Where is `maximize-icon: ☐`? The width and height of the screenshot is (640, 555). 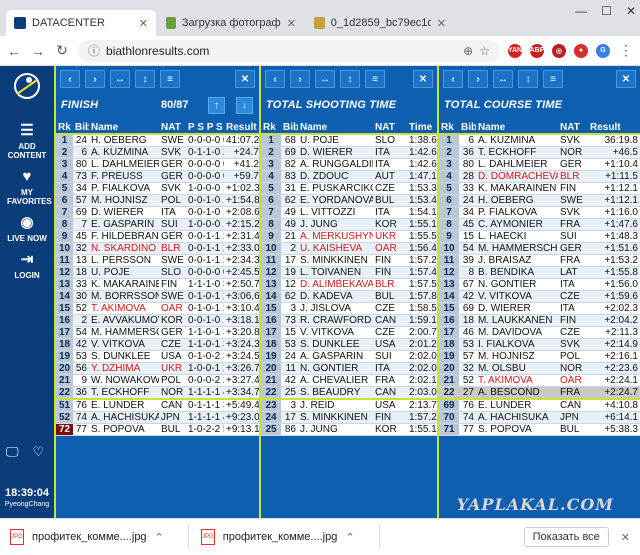 maximize-icon: ☐ is located at coordinates (606, 11).